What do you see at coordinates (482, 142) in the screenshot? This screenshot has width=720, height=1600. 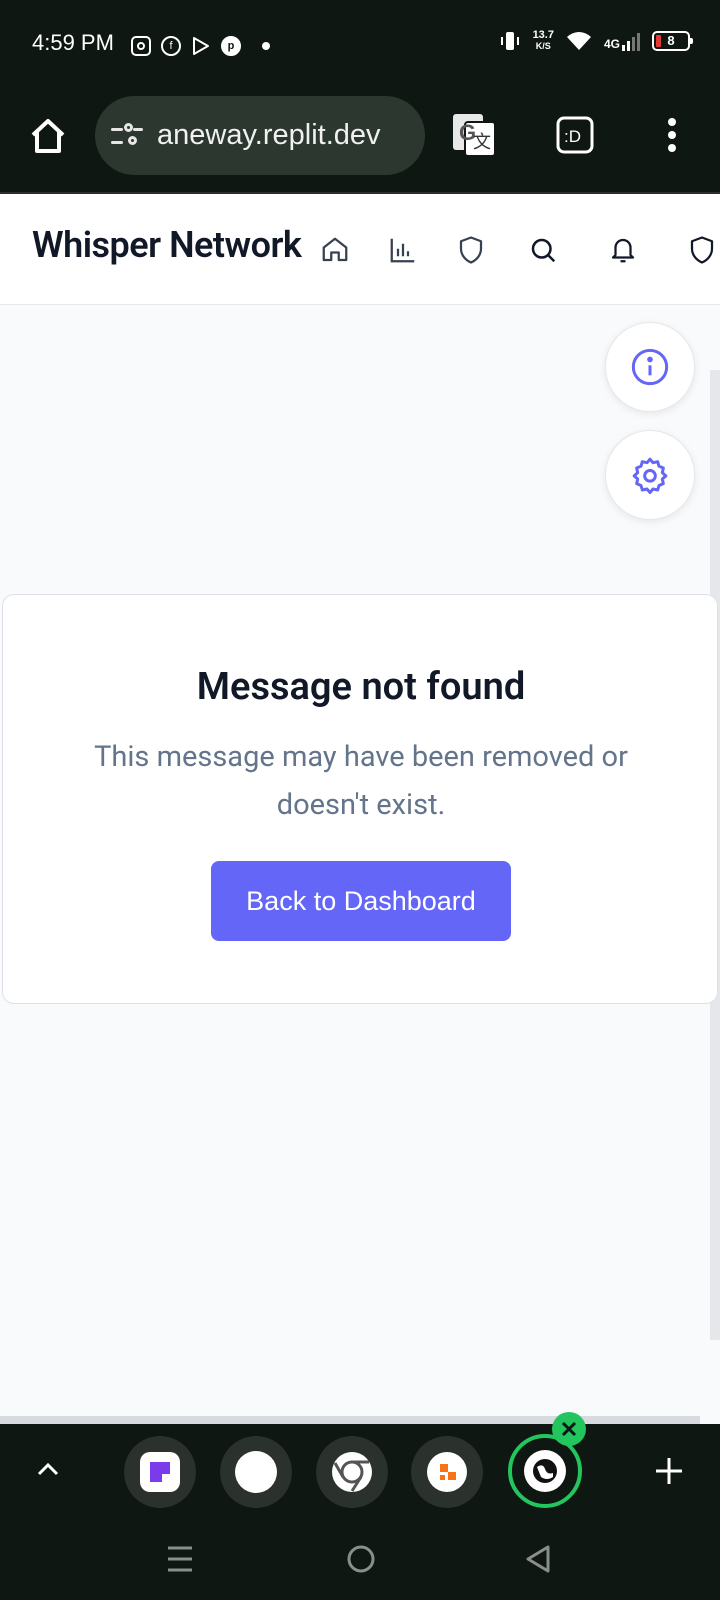 I see `svg-text: 文` at bounding box center [482, 142].